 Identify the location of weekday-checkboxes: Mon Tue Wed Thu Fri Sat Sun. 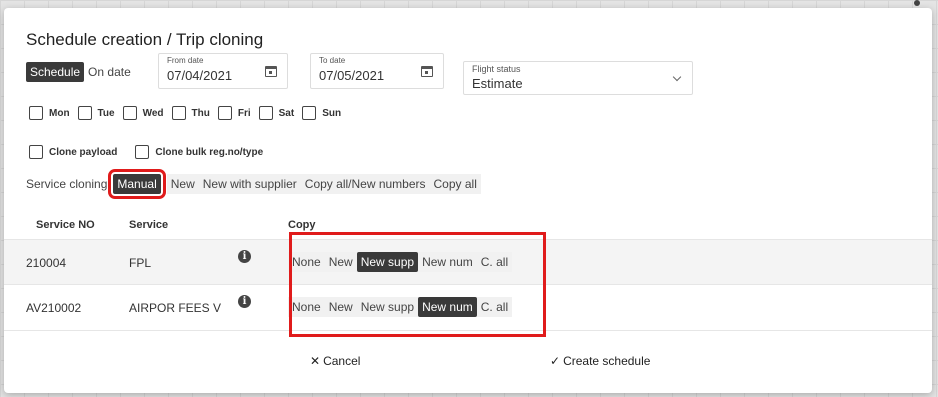
(189, 113).